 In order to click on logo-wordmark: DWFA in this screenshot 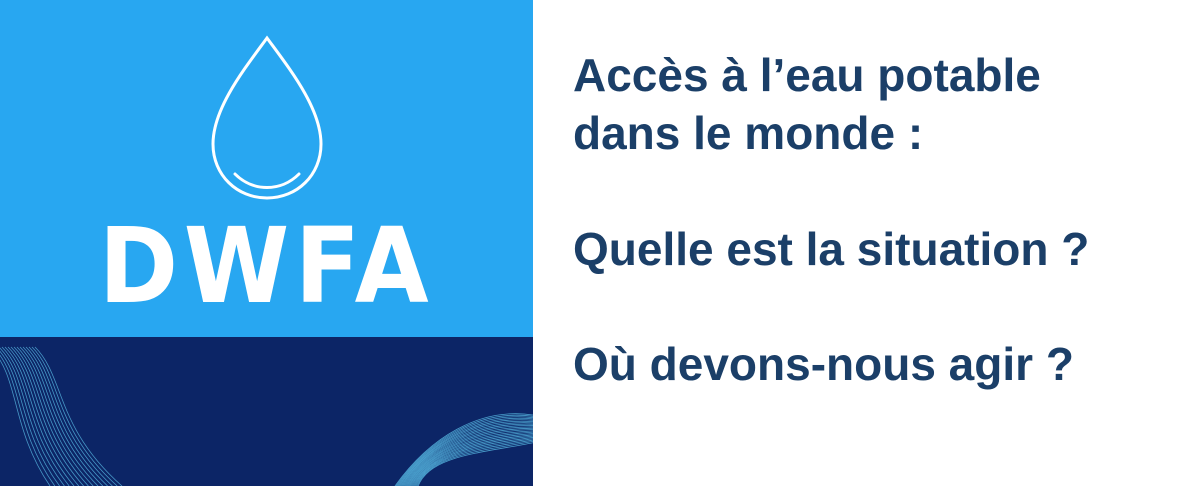, I will do `click(266, 266)`.